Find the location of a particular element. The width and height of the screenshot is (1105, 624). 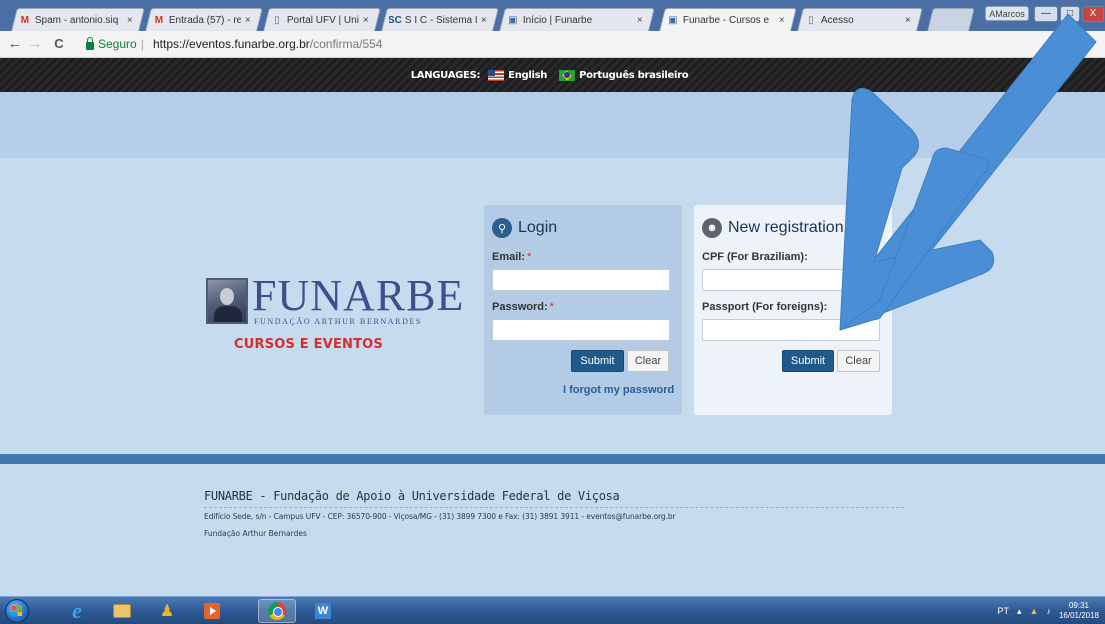

languages-label: LANGUAGES: is located at coordinates (445, 75).